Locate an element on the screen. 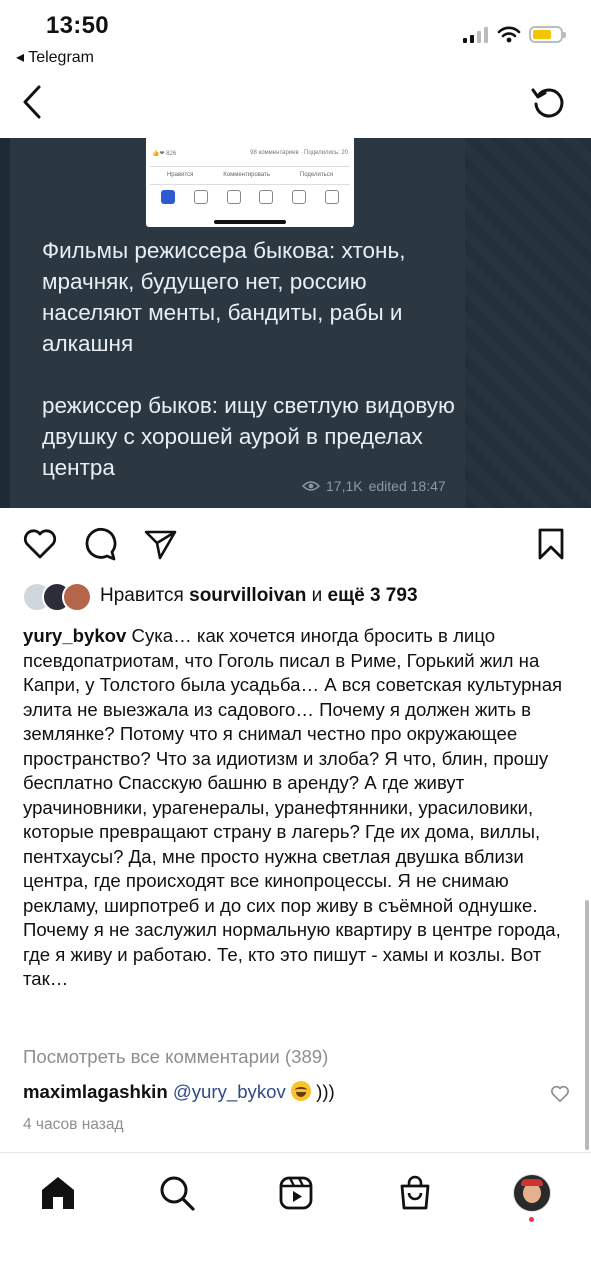 The image size is (591, 1281). refresh-icon is located at coordinates (547, 103).